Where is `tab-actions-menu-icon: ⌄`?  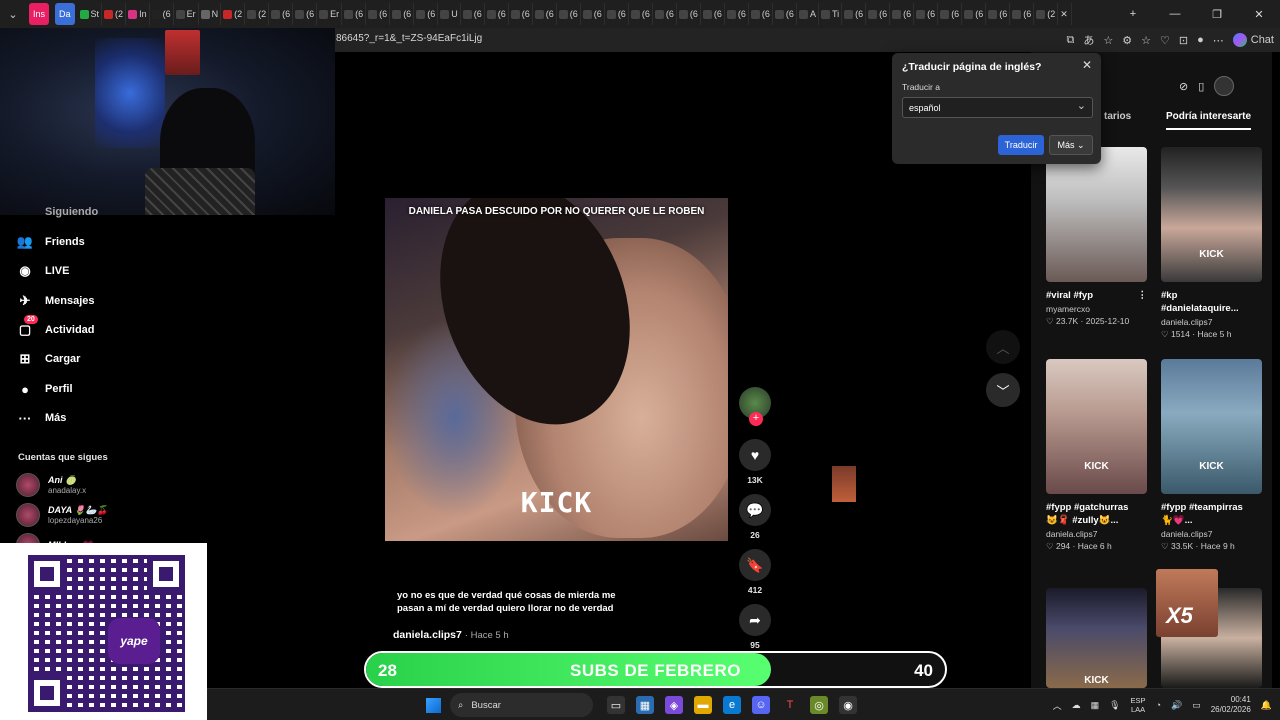 tab-actions-menu-icon: ⌄ is located at coordinates (13, 14).